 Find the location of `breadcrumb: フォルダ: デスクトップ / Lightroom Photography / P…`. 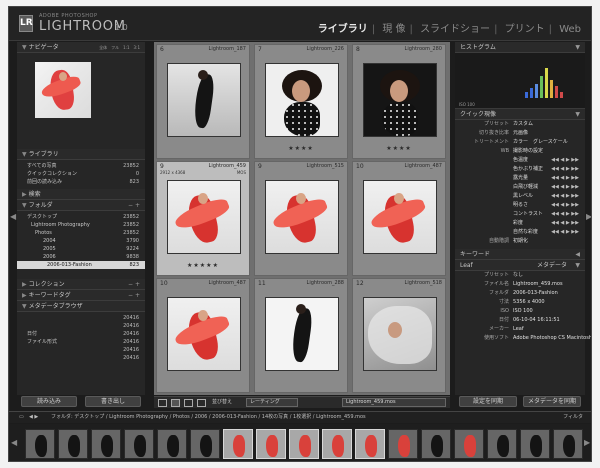

breadcrumb: フォルダ: デスクトップ / Lightroom Photography / P… is located at coordinates (208, 417).